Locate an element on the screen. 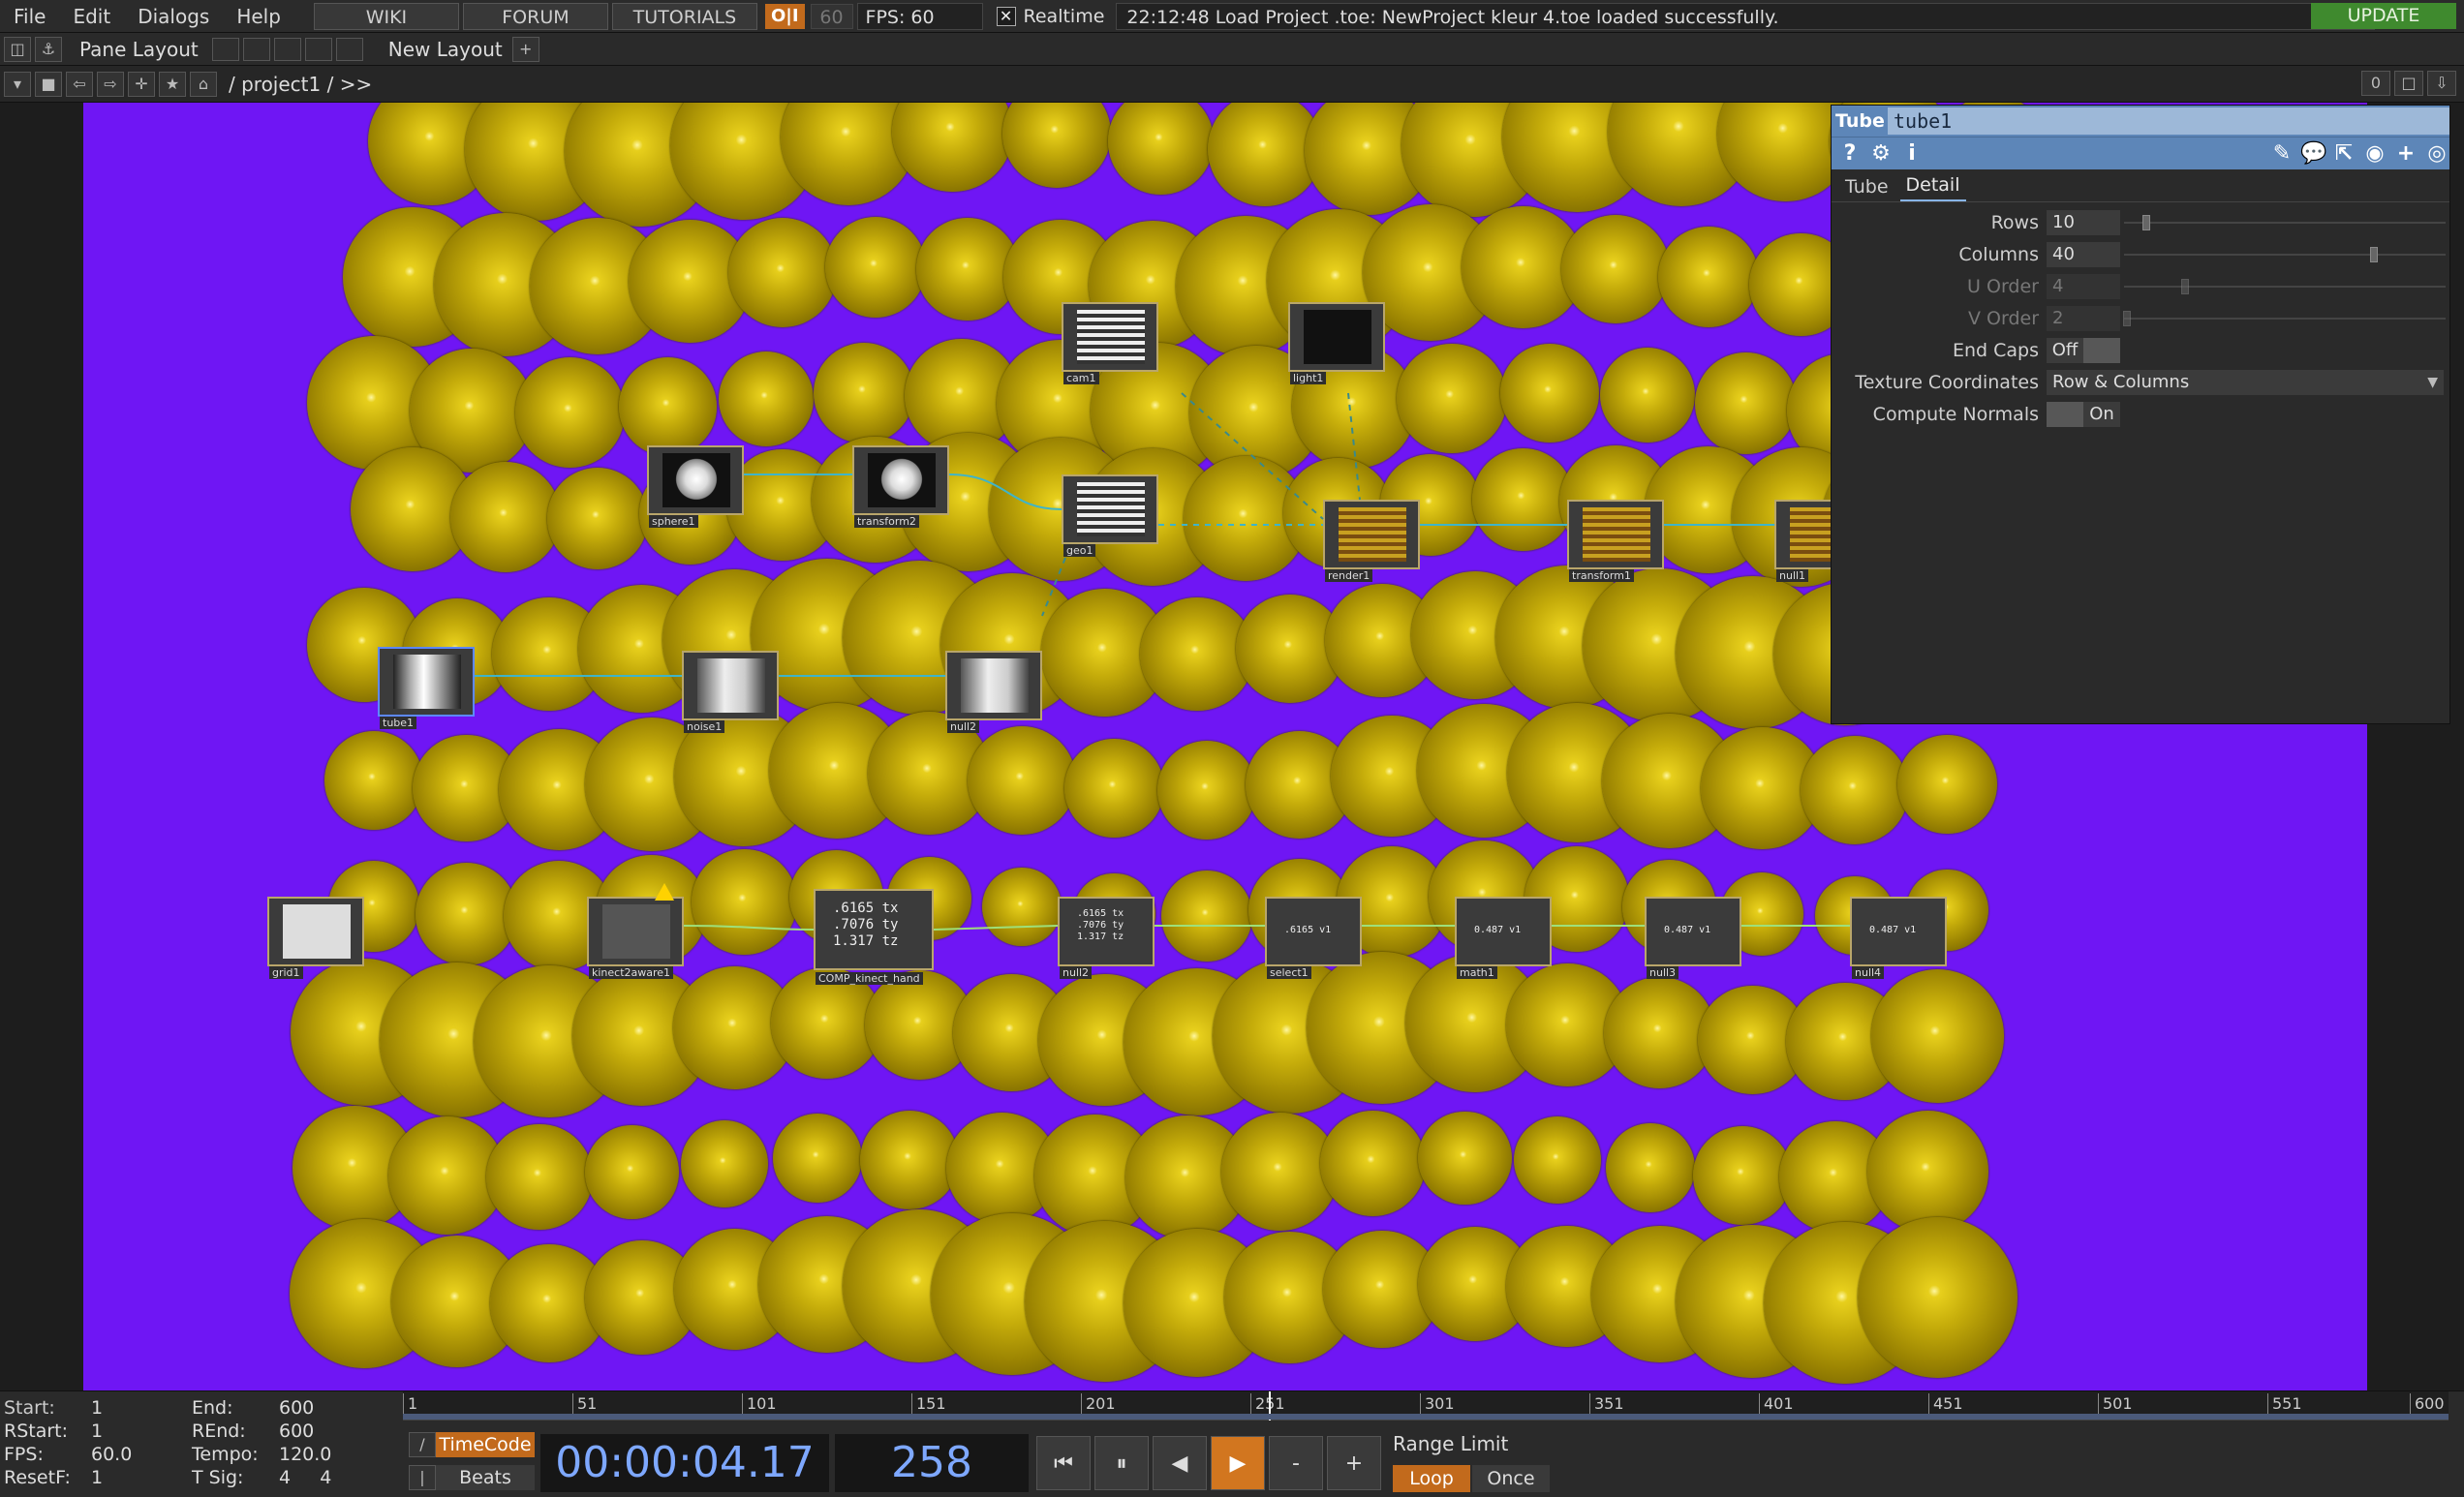  add-layout-button: + is located at coordinates (525, 49).